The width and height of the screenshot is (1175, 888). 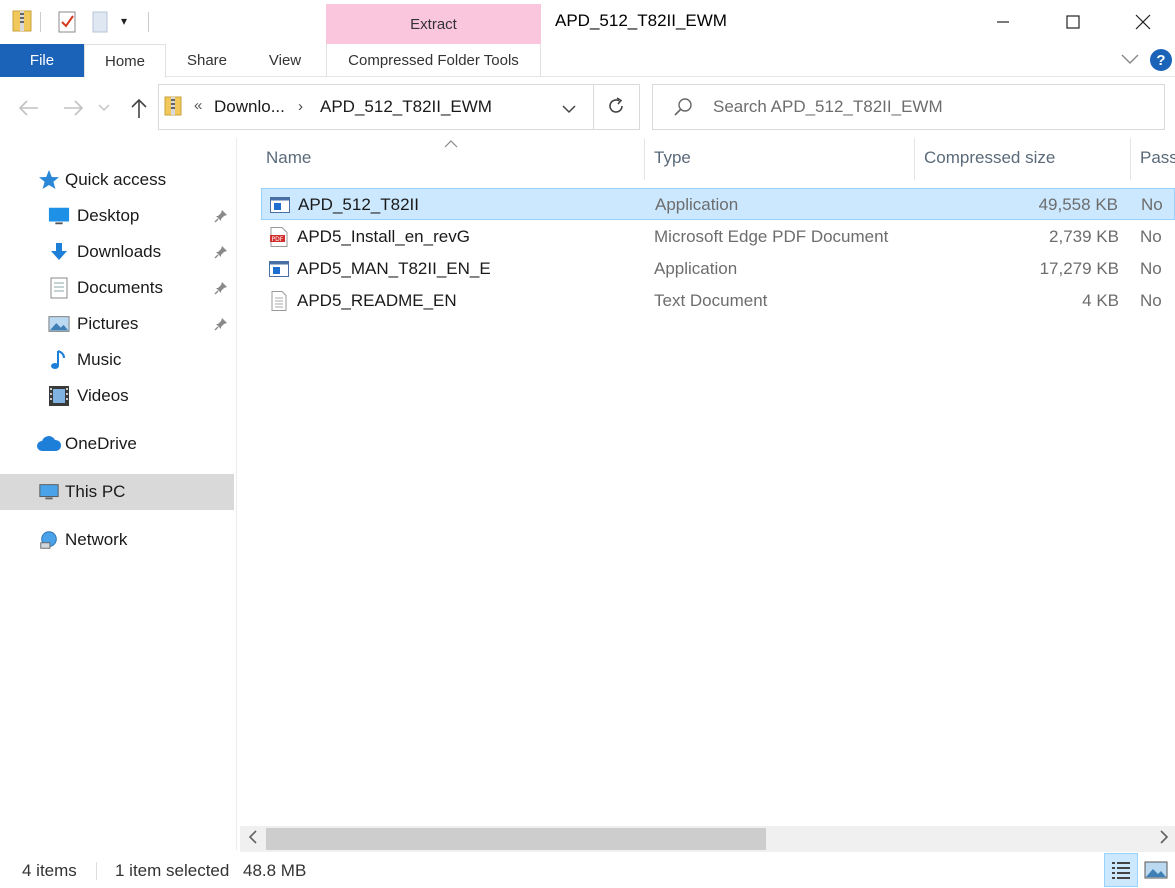 What do you see at coordinates (696, 268) in the screenshot?
I see `file-type: Application` at bounding box center [696, 268].